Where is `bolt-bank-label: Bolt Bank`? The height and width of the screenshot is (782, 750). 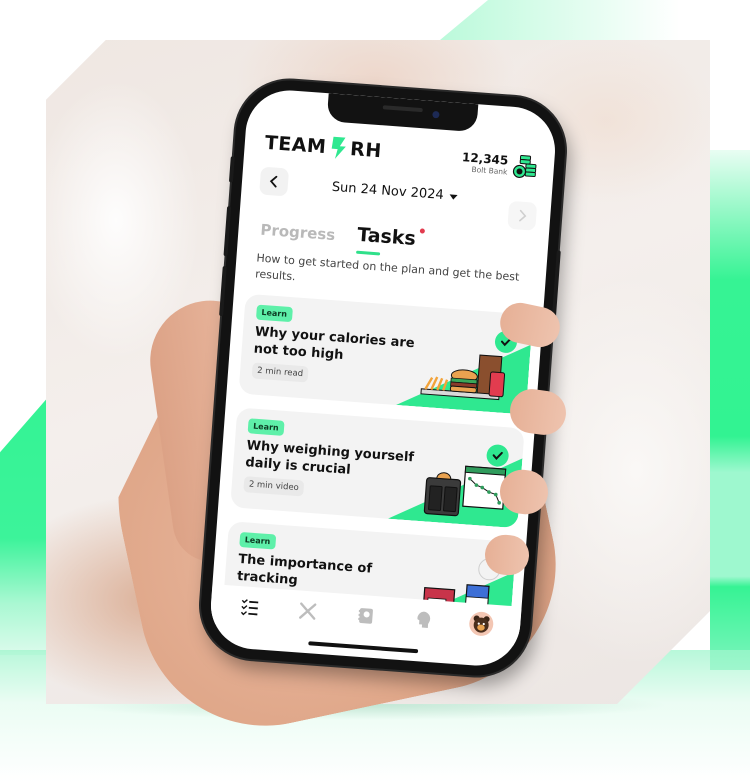 bolt-bank-label: Bolt Bank is located at coordinates (489, 171).